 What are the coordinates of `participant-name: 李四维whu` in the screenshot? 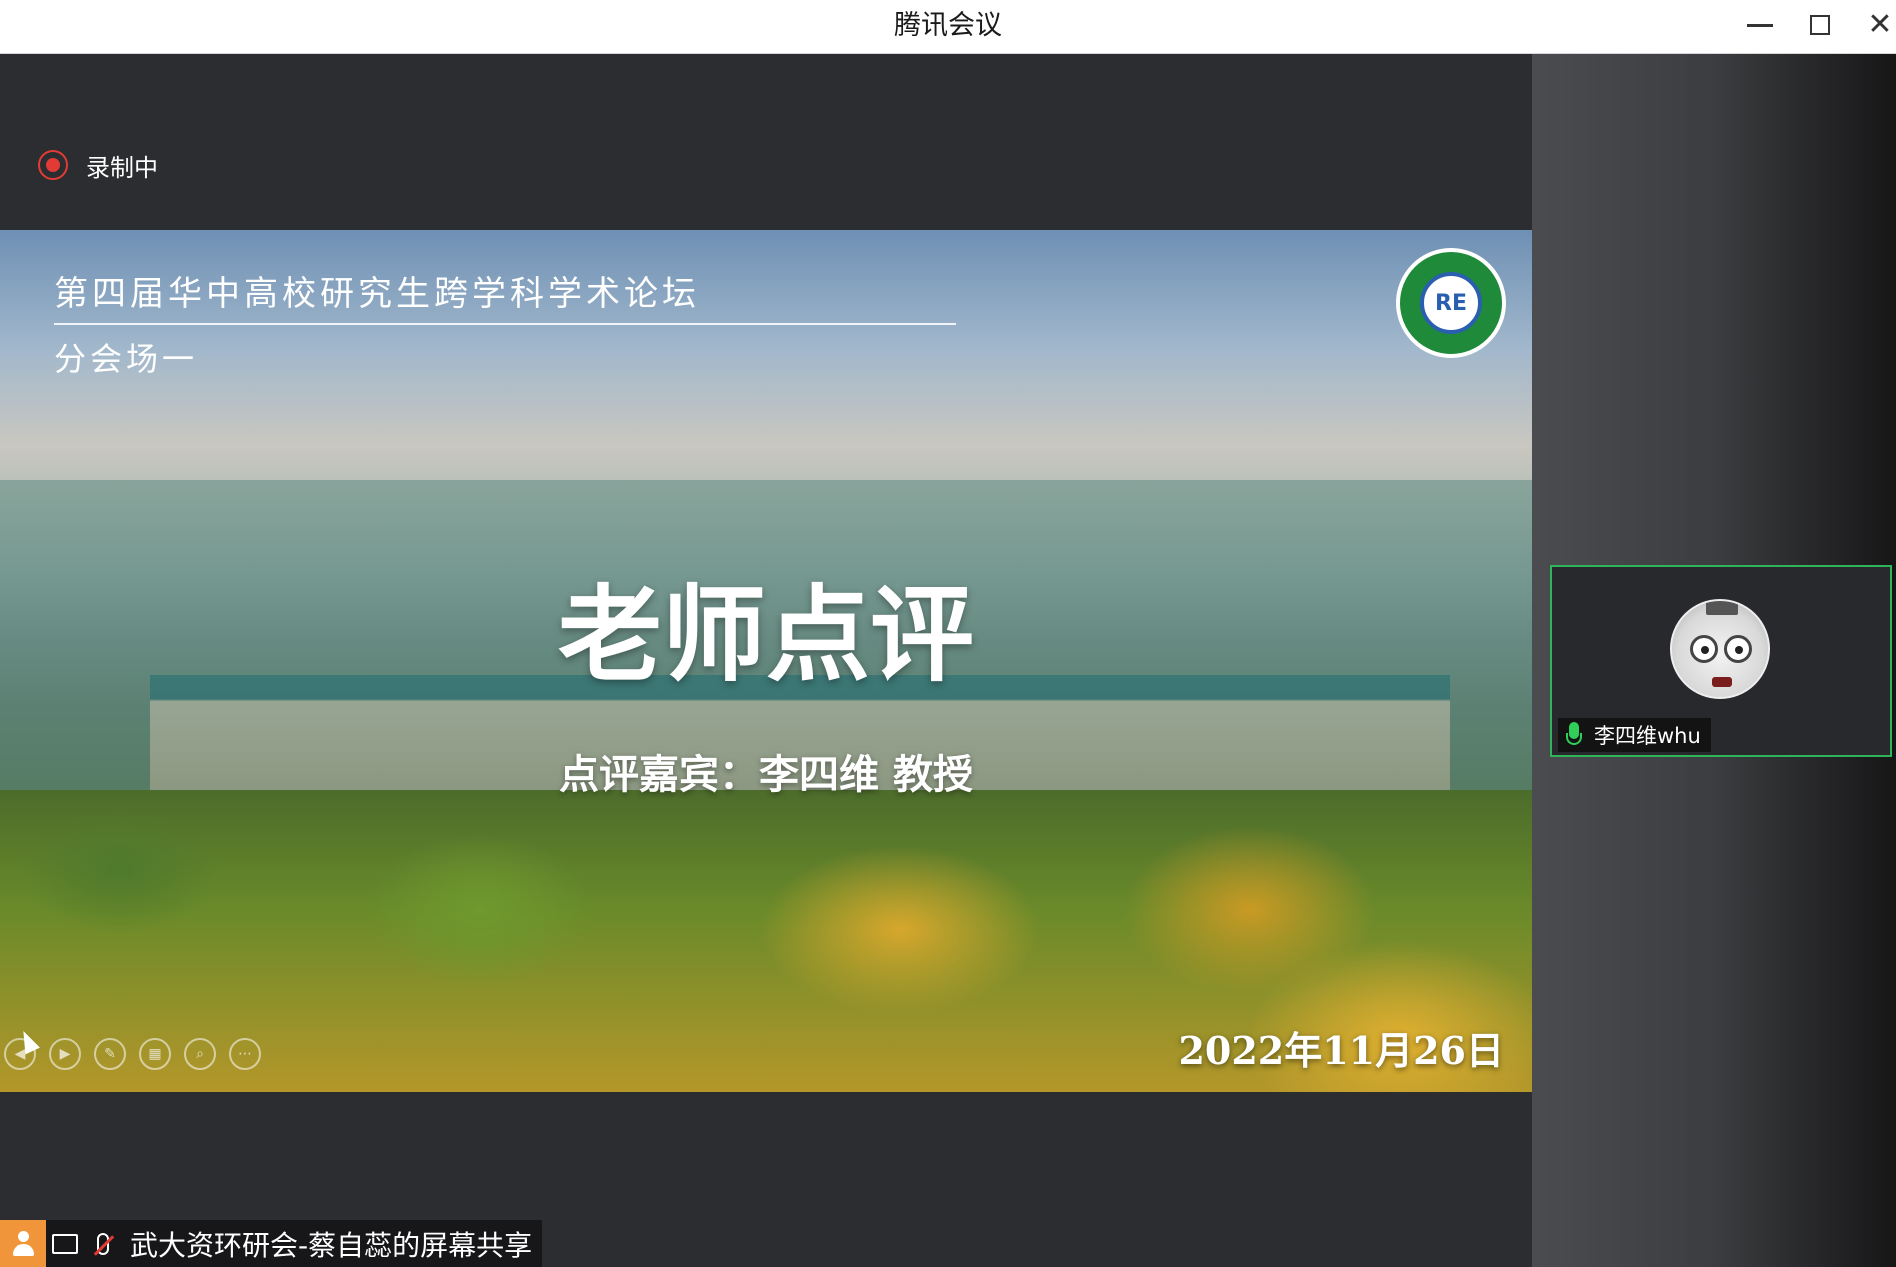 It's located at (1647, 736).